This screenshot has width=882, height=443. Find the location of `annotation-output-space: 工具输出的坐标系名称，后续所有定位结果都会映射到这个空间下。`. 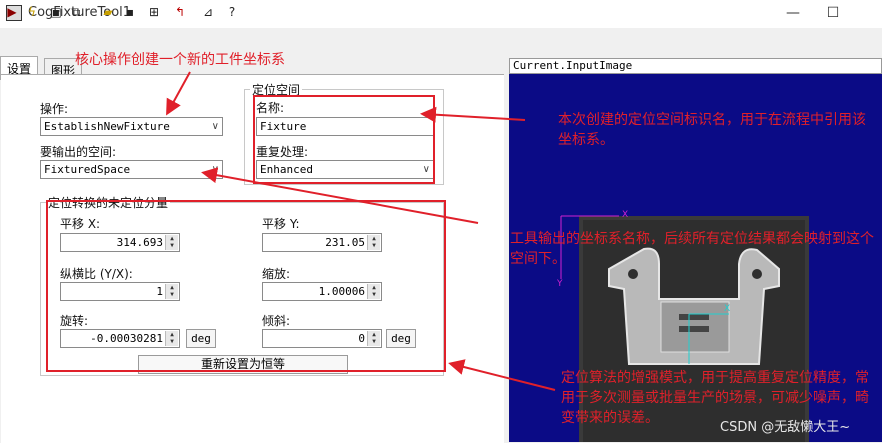

annotation-output-space: 工具输出的坐标系名称，后续所有定位结果都会映射到这个空间下。 is located at coordinates (692, 249).